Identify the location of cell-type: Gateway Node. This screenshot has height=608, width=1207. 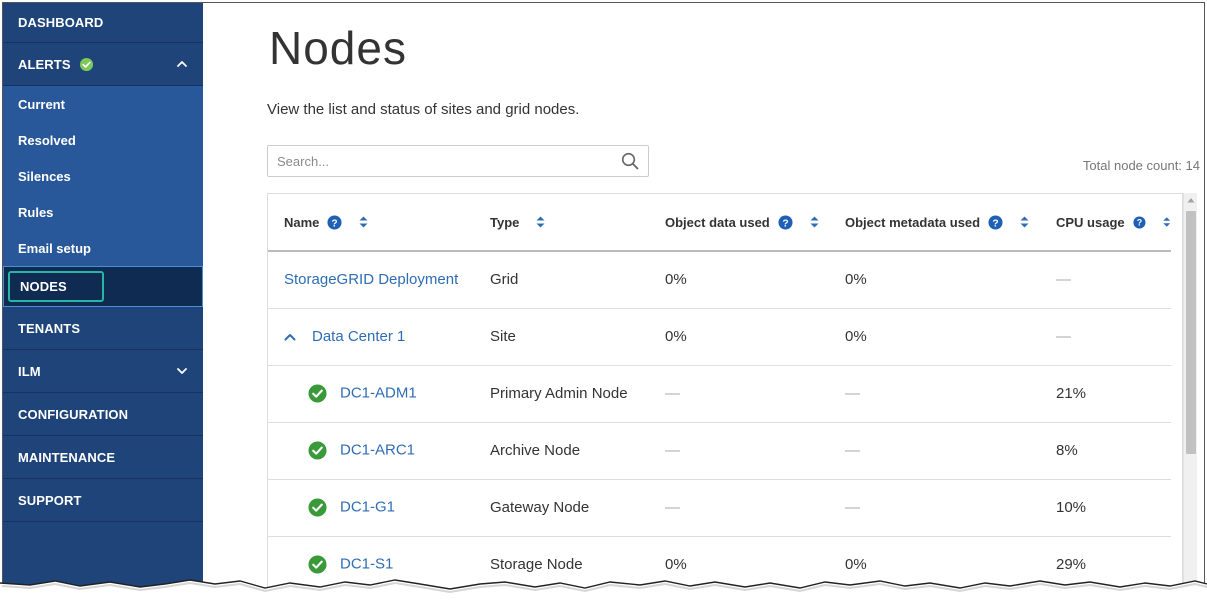
(561, 508).